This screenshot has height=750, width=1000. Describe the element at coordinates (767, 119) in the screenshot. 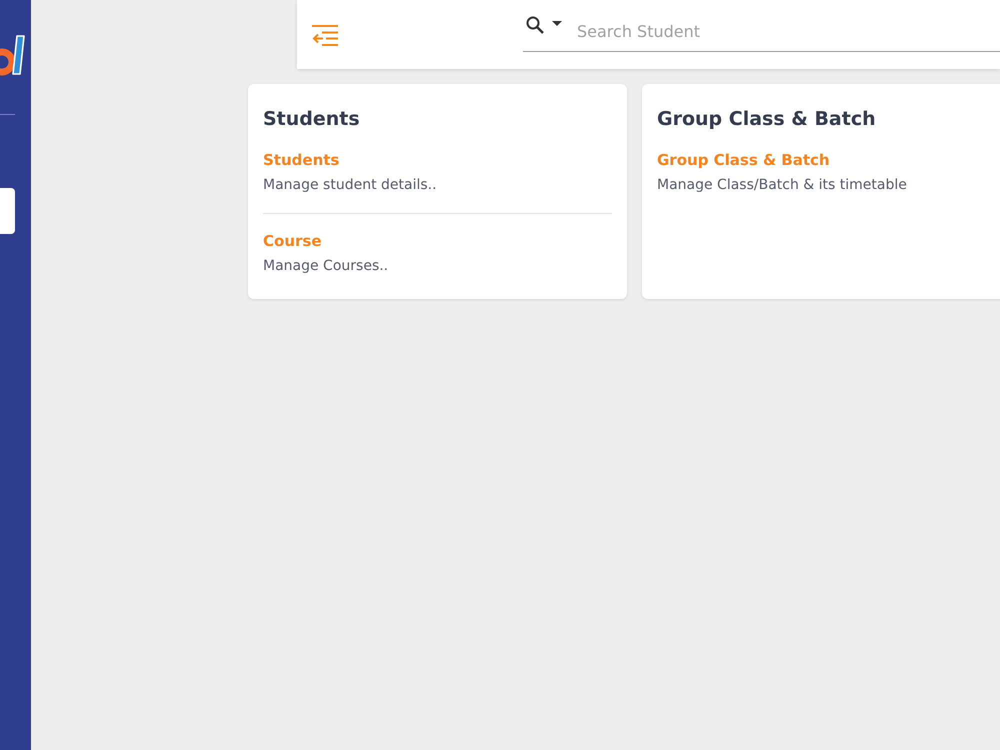

I see `card-title: Group Class & Batch` at that location.